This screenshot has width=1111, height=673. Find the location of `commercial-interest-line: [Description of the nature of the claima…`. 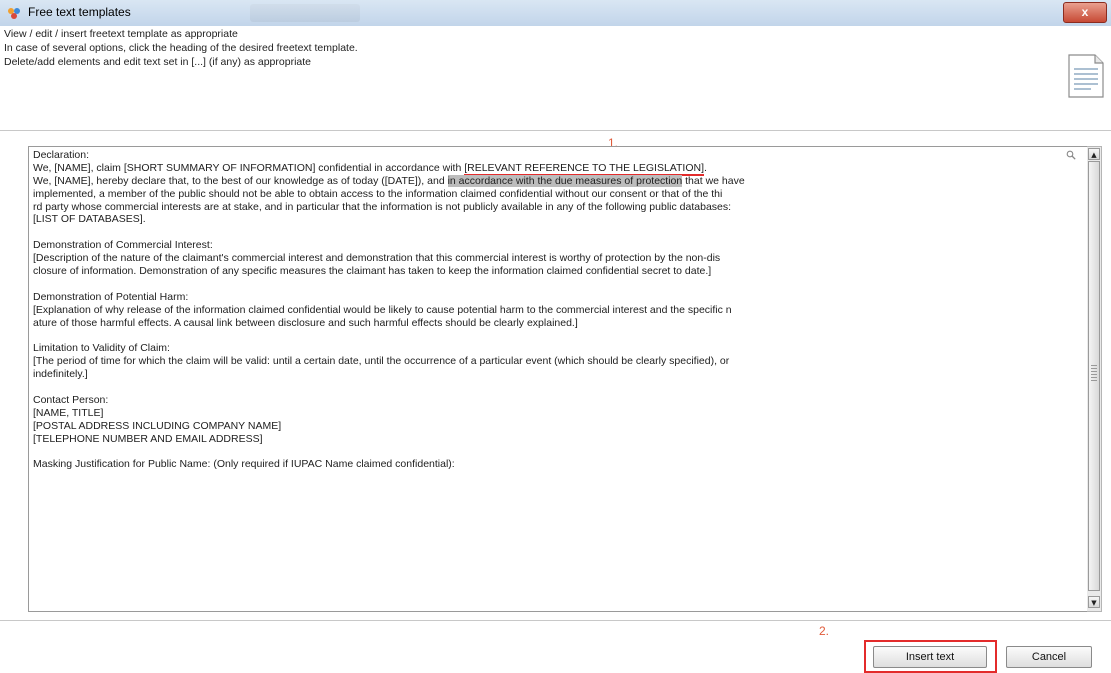

commercial-interest-line: [Description of the nature of the claima… is located at coordinates (377, 258).